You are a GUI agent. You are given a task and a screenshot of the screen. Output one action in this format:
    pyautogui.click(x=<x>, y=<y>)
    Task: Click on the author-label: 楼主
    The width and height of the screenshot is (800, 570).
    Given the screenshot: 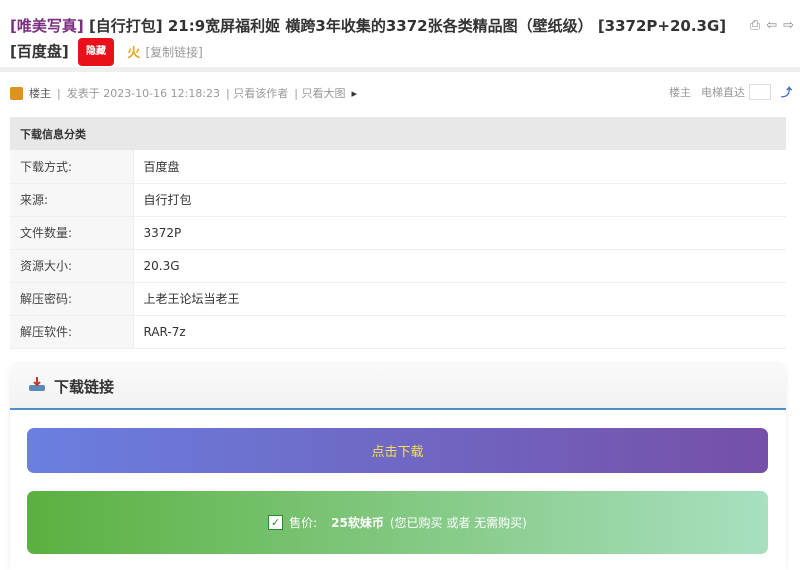 What is the action you would take?
    pyautogui.click(x=40, y=93)
    